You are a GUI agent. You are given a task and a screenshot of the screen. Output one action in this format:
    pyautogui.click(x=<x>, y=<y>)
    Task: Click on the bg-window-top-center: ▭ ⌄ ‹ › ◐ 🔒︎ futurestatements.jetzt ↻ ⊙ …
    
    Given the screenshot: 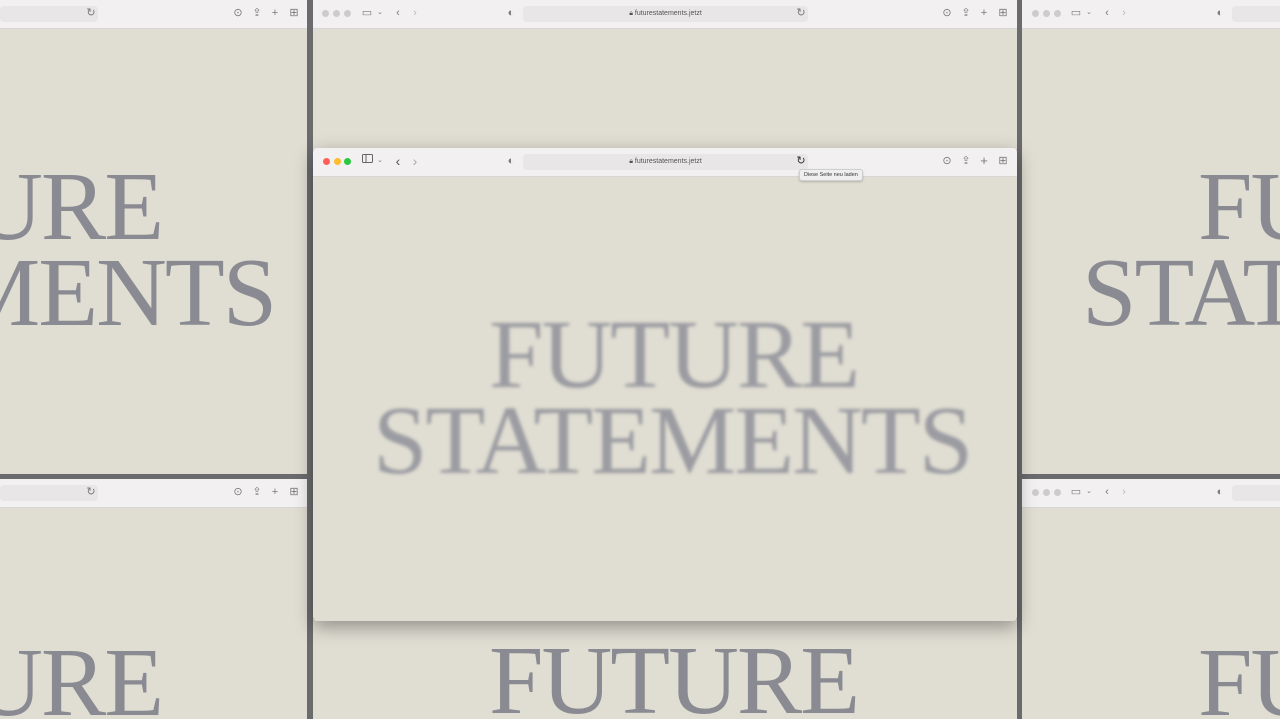 What is the action you would take?
    pyautogui.click(x=665, y=75)
    